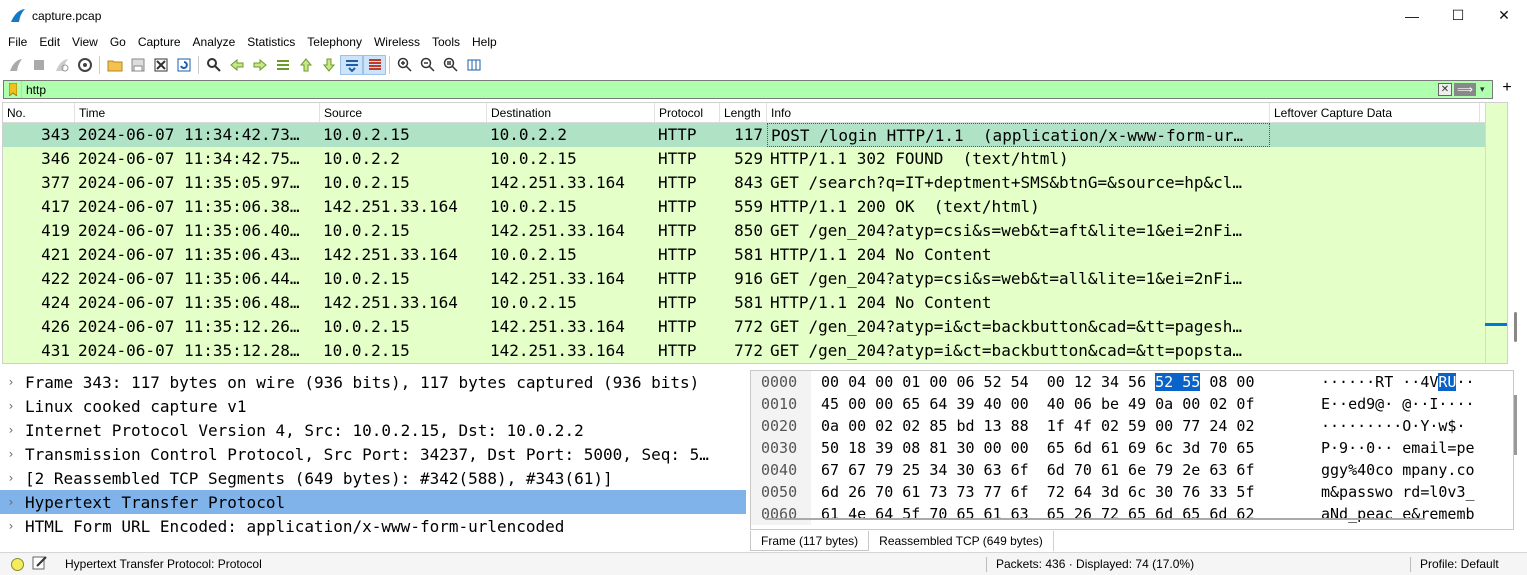  What do you see at coordinates (259, 65) in the screenshot?
I see `go-forward-icon` at bounding box center [259, 65].